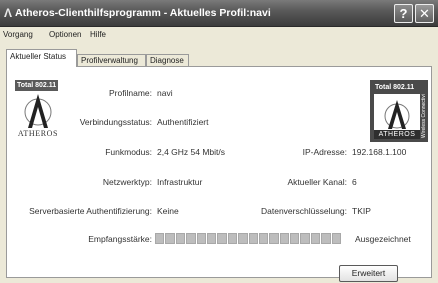  What do you see at coordinates (397, 134) in the screenshot?
I see `logo-right-word: ATHEROS` at bounding box center [397, 134].